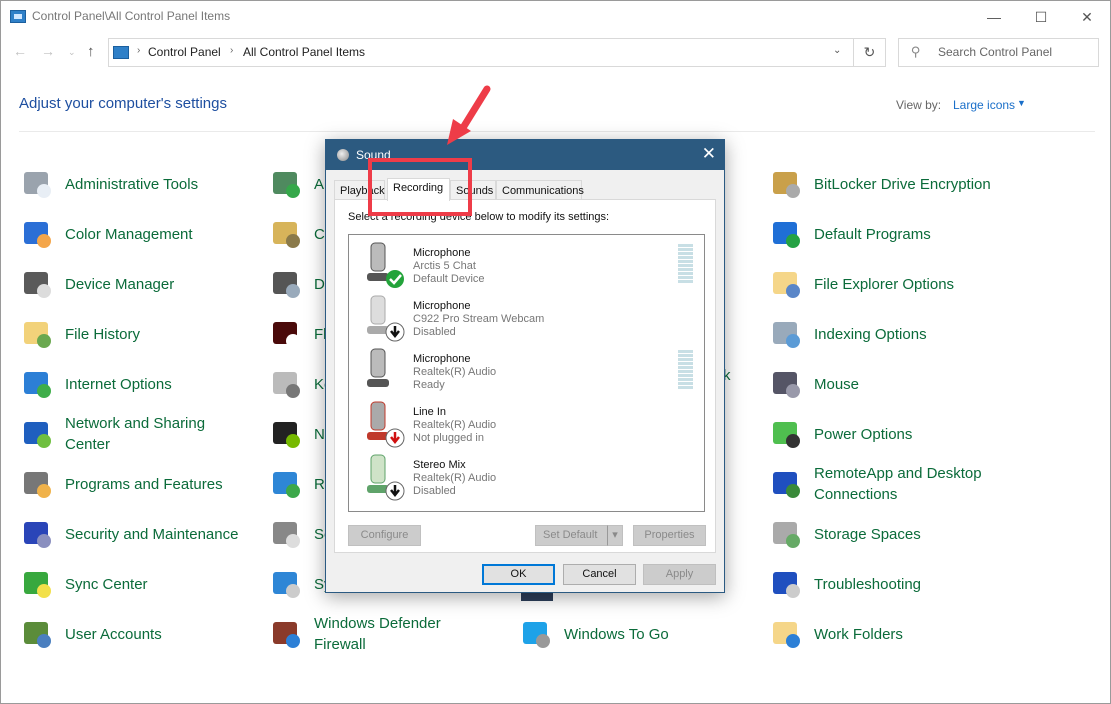  Describe the element at coordinates (786, 584) in the screenshot. I see `troubleshoot-icon` at that location.